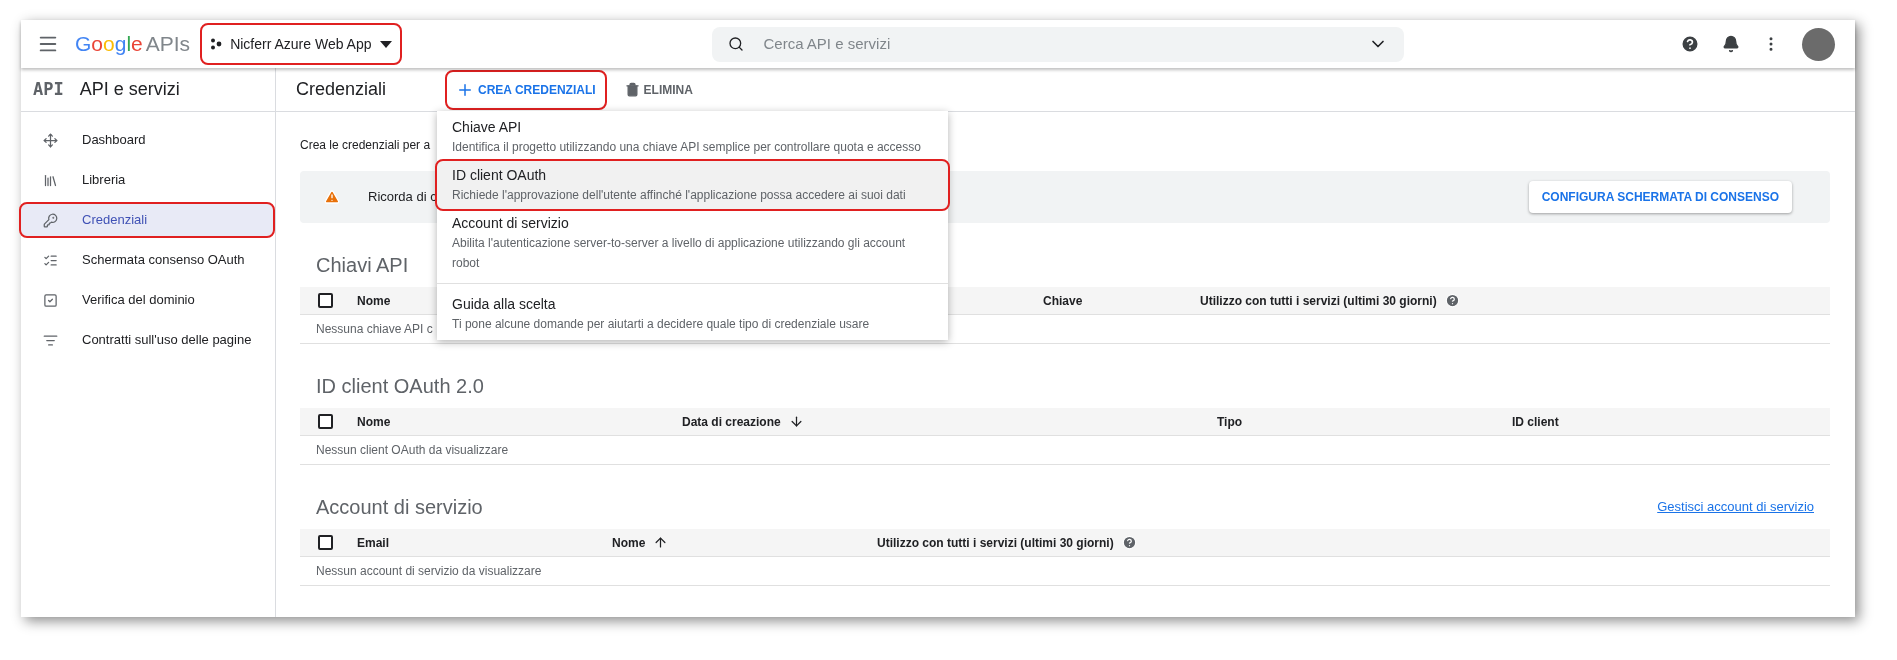 Image resolution: width=1897 pixels, height=660 pixels. Describe the element at coordinates (129, 89) in the screenshot. I see `sidebar-title: API e servizi` at that location.